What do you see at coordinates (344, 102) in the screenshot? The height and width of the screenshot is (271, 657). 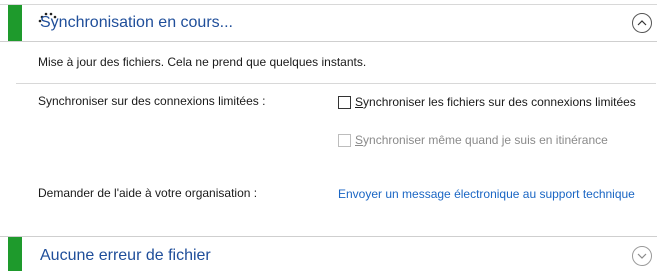 I see `metered-sync-checkbox` at bounding box center [344, 102].